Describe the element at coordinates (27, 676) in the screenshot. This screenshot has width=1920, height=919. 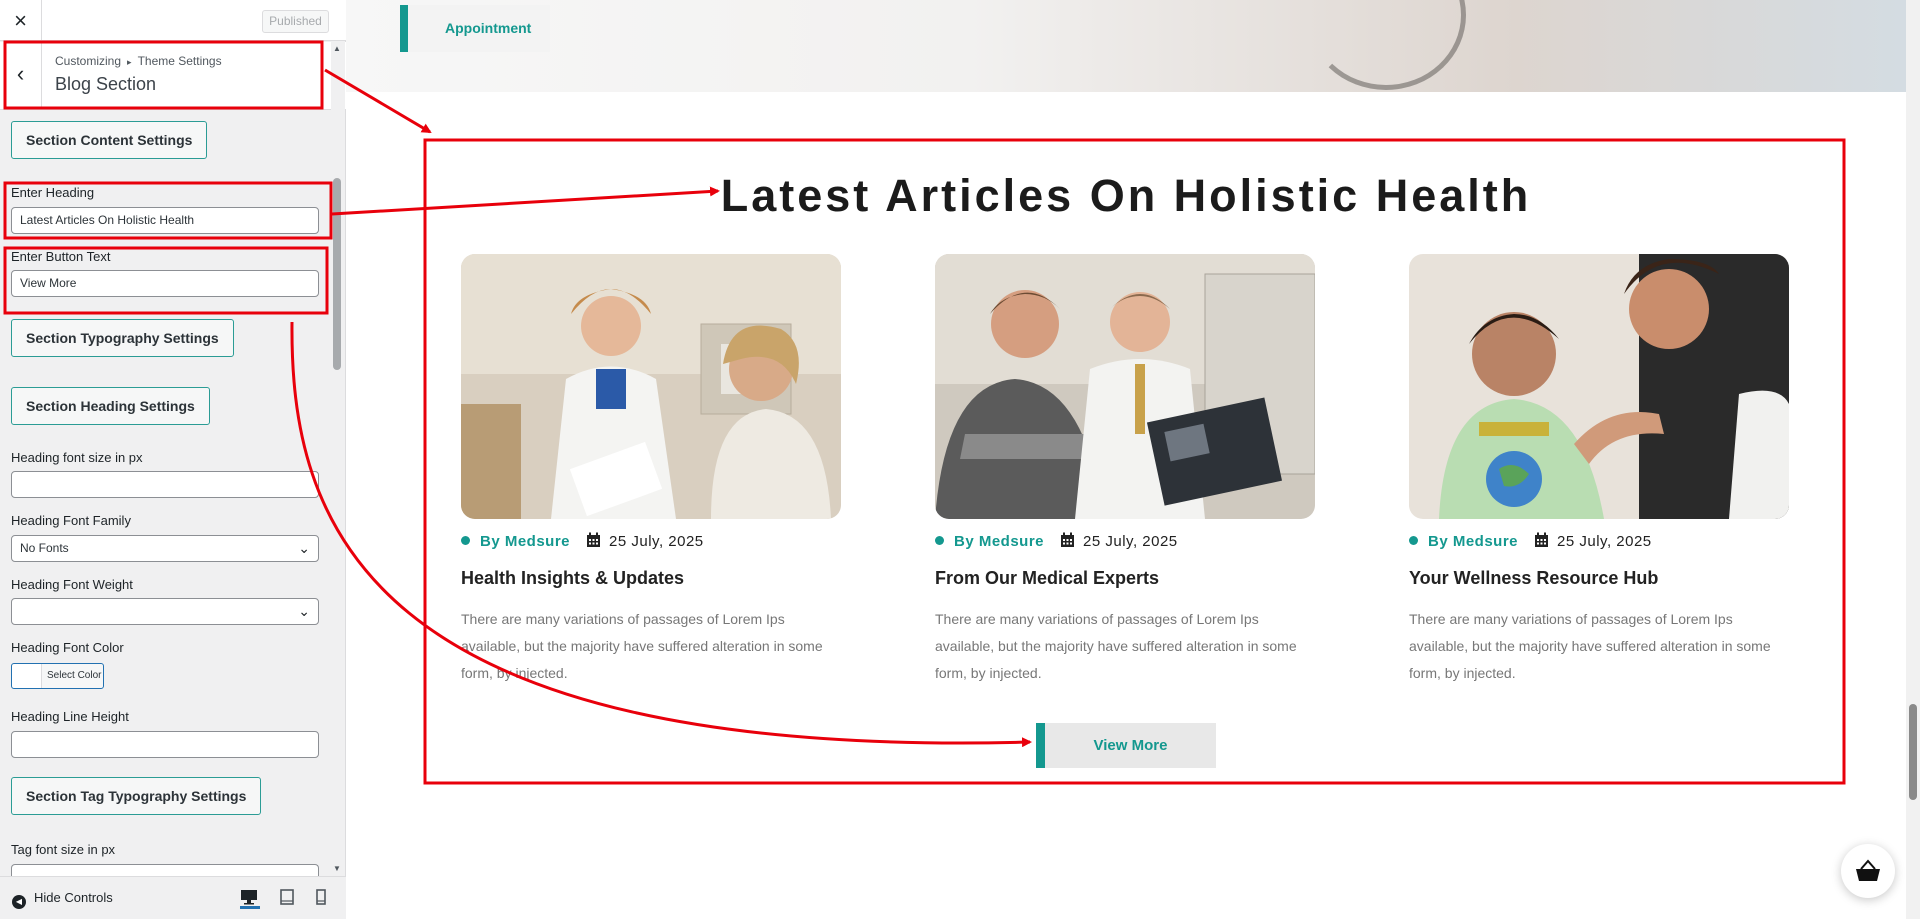
I see `color-swatch` at that location.